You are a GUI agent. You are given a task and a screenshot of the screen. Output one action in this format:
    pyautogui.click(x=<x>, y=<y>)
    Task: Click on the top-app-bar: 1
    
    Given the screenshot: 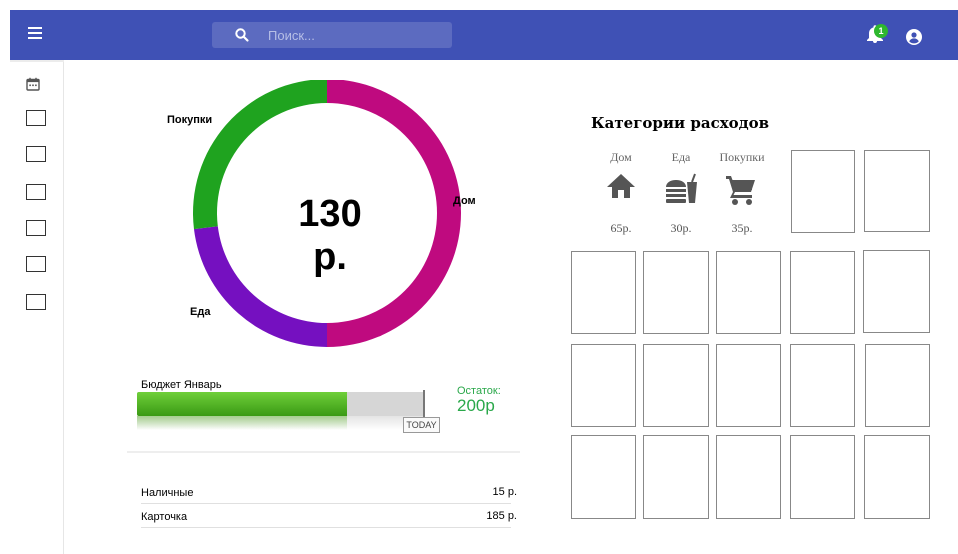 What is the action you would take?
    pyautogui.click(x=484, y=35)
    